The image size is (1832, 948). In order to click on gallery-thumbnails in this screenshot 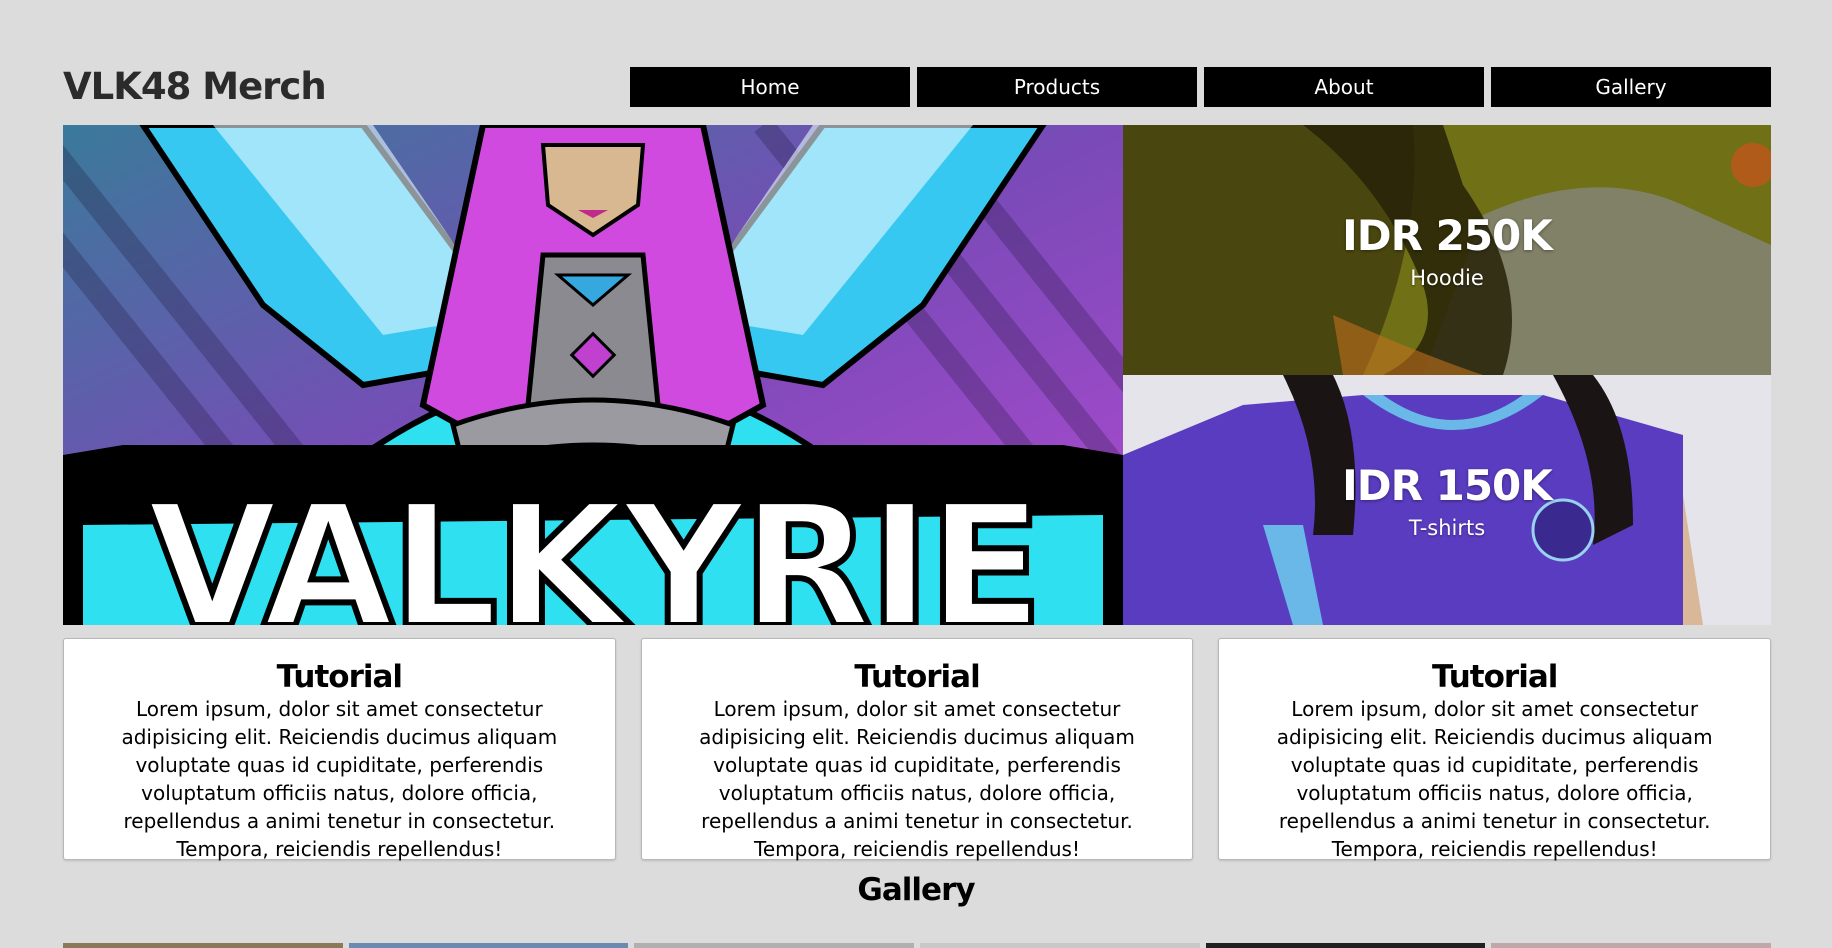, I will do `click(917, 945)`.